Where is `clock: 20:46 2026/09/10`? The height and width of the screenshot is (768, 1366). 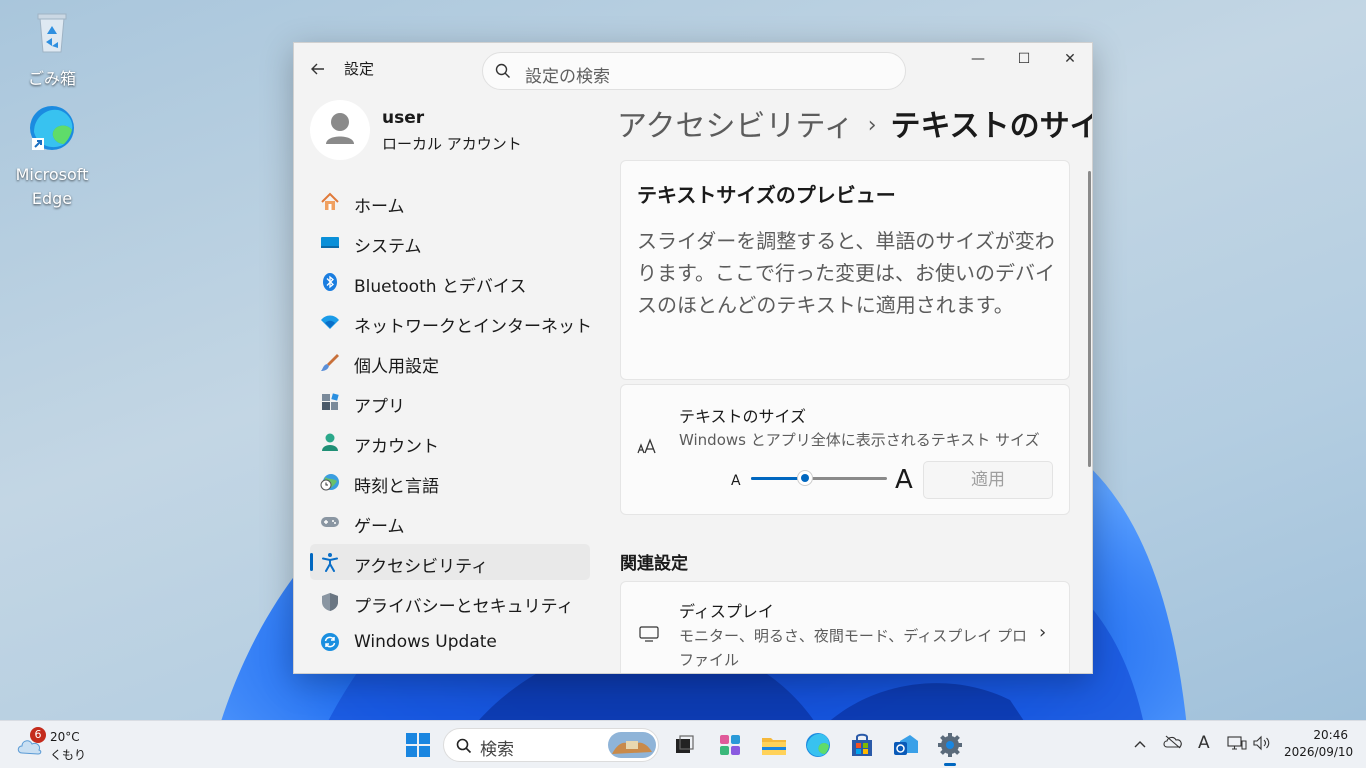 clock: 20:46 2026/09/10 is located at coordinates (1319, 744).